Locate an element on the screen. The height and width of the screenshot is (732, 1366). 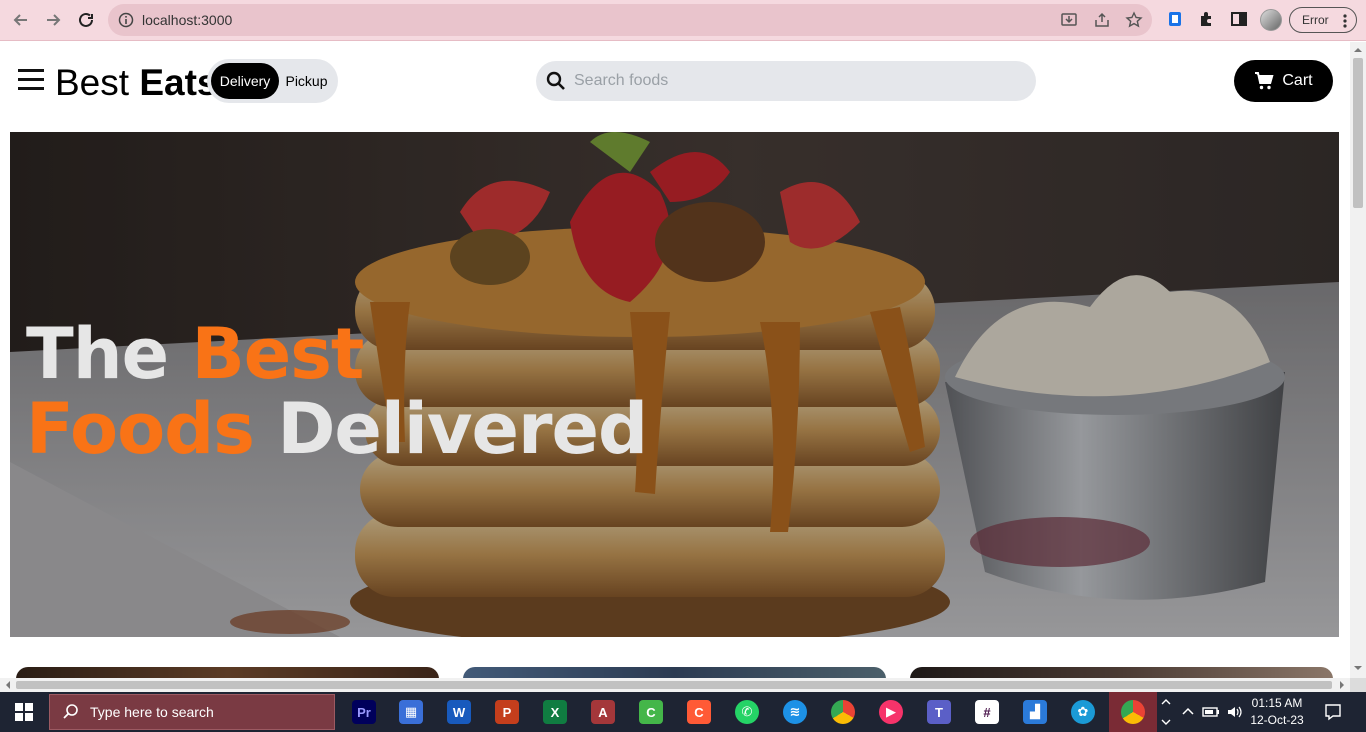
clock-time: 01:15 AM is located at coordinates (1277, 703).